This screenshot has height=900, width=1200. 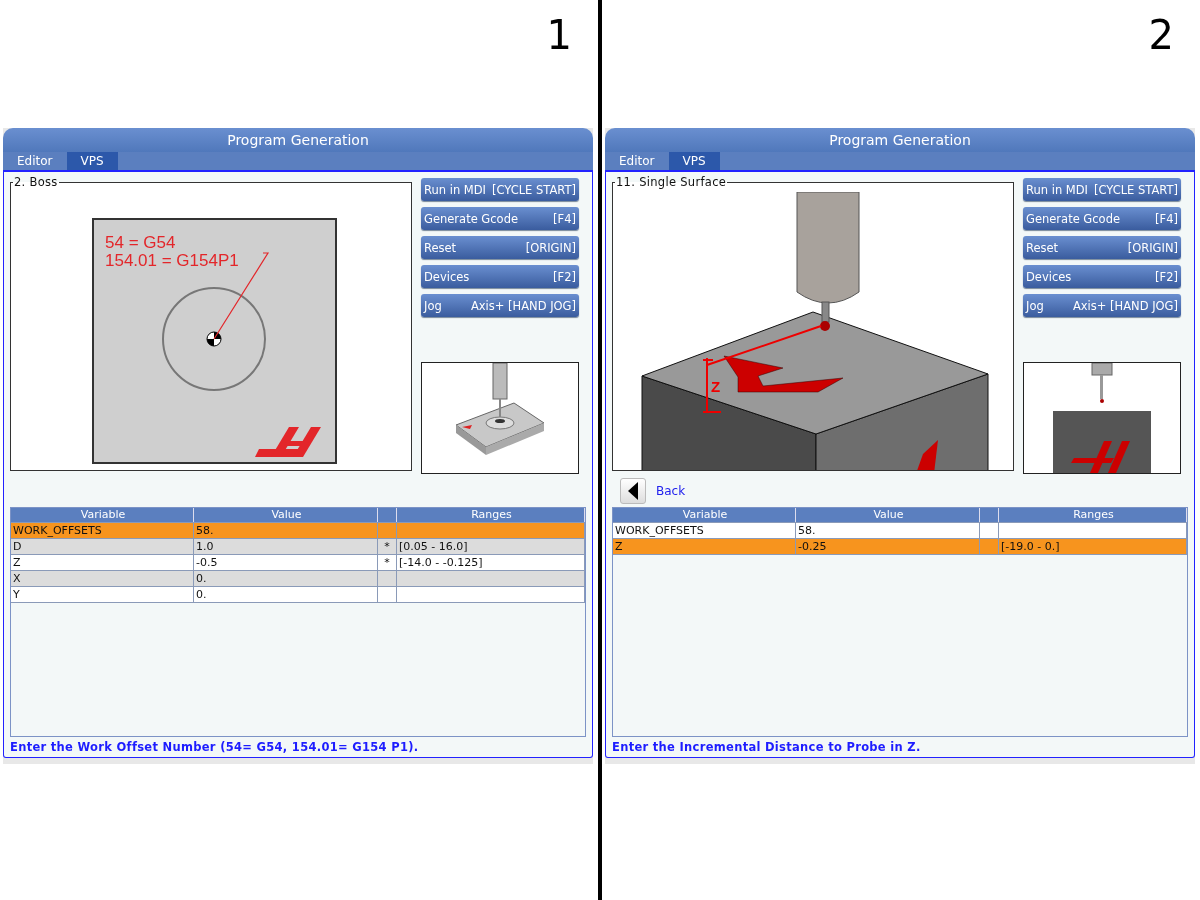 I want to click on table-cell: [-14.0 - -0.125], so click(x=441, y=562).